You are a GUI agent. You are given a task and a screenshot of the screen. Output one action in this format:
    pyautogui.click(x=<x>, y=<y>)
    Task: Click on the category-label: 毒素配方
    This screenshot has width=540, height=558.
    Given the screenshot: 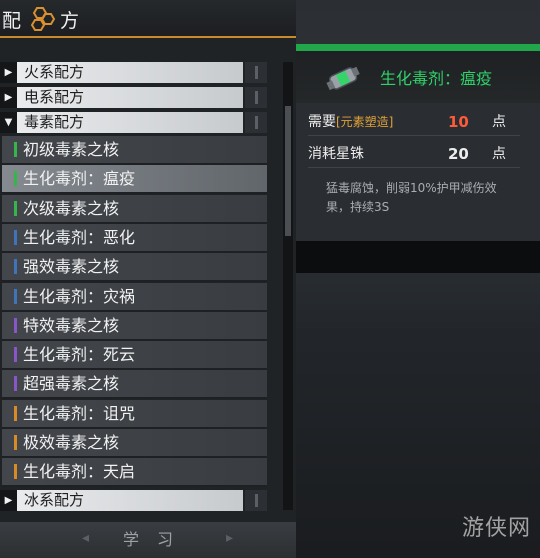 What is the action you would take?
    pyautogui.click(x=54, y=122)
    